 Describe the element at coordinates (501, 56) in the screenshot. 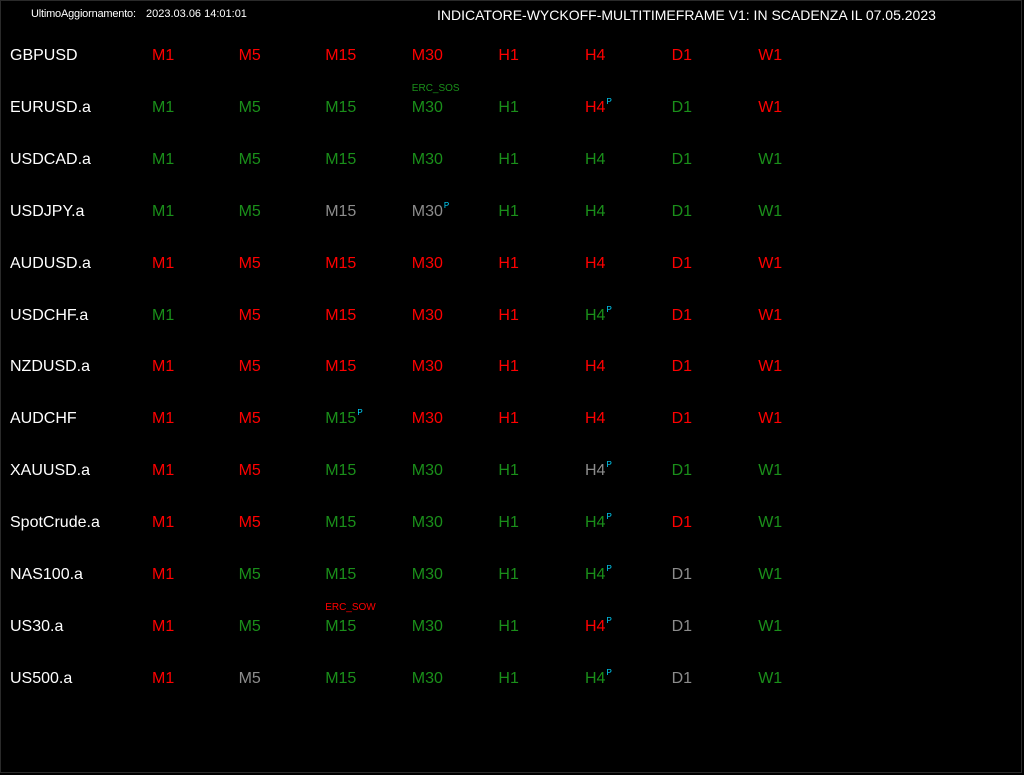

I see `symbol-row: GBPUSD M1 M5 M15 M30 H1 H4 D1 W1` at that location.